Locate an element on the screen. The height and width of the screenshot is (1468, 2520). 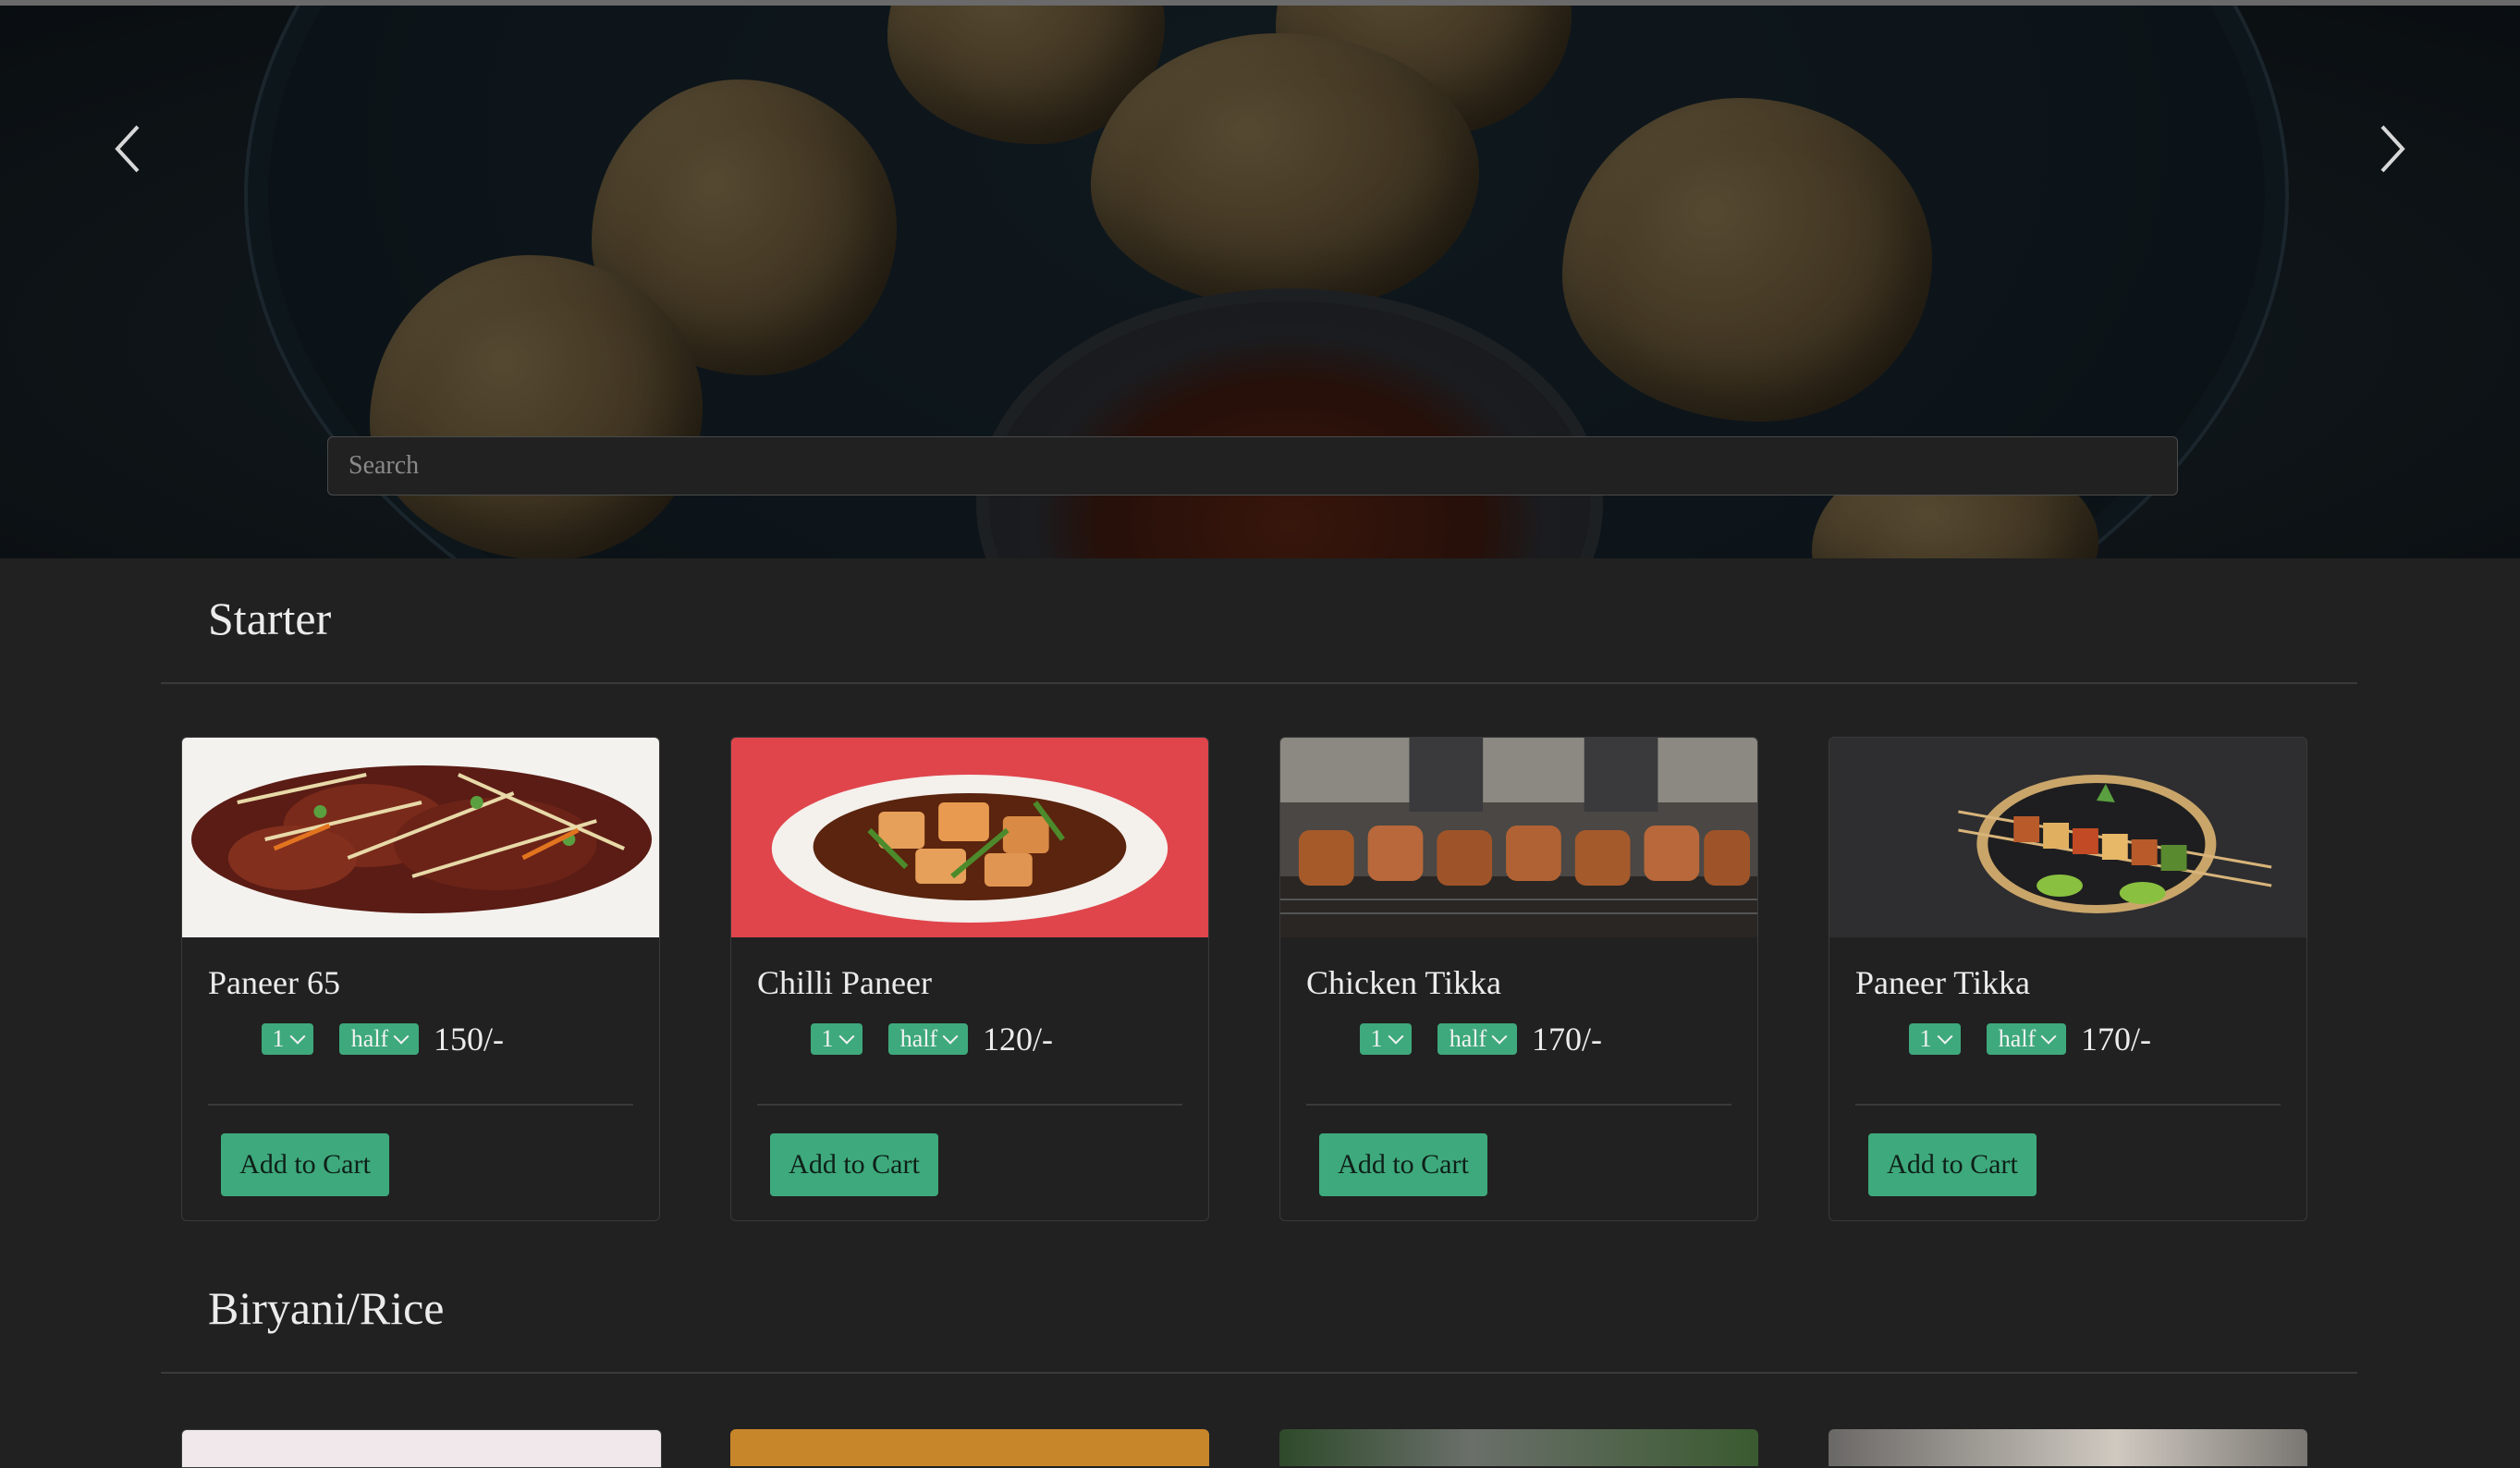
item-price: 150/- is located at coordinates (469, 1039).